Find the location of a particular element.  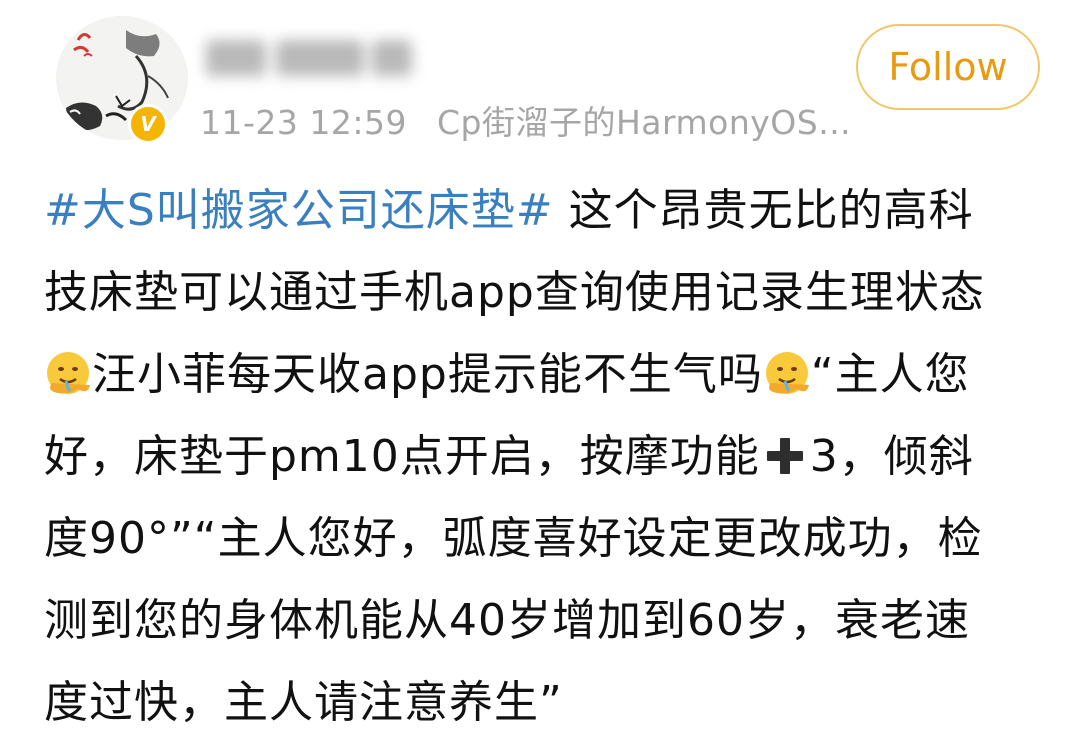

content-line-2: 技床垫可以通过手机app查询使用记录生理状态 is located at coordinates (514, 292).